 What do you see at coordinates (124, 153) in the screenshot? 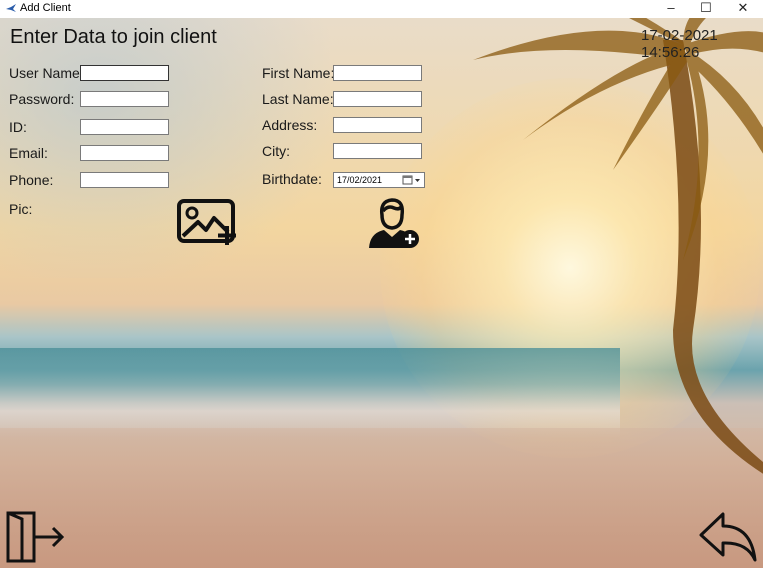
I see `email-input` at bounding box center [124, 153].